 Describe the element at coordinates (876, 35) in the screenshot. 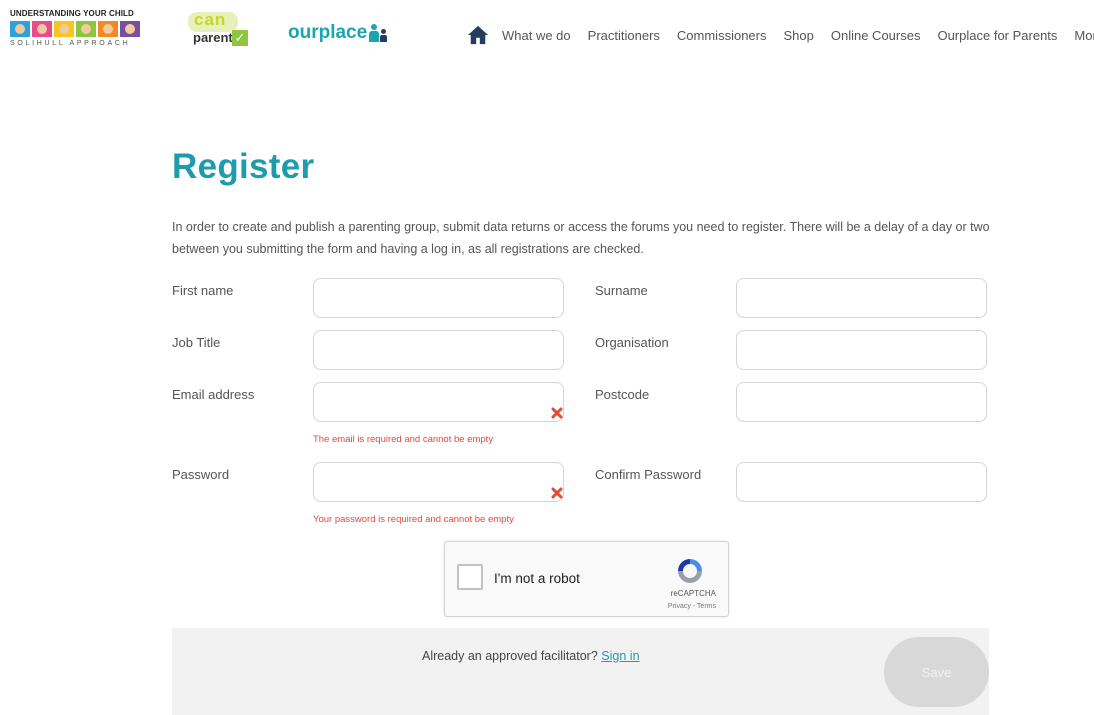

I see `nav-online-courses: Online Courses` at that location.